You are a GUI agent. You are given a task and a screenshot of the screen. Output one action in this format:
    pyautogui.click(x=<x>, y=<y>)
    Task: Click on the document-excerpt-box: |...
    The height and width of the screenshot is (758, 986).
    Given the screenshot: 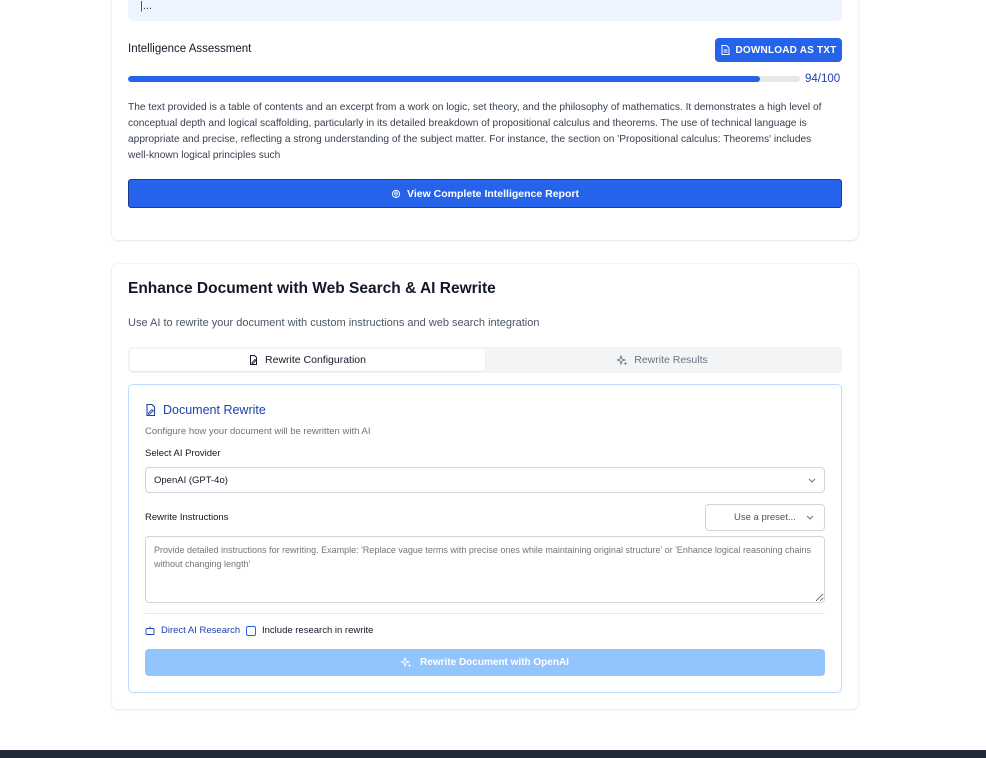 What is the action you would take?
    pyautogui.click(x=485, y=10)
    